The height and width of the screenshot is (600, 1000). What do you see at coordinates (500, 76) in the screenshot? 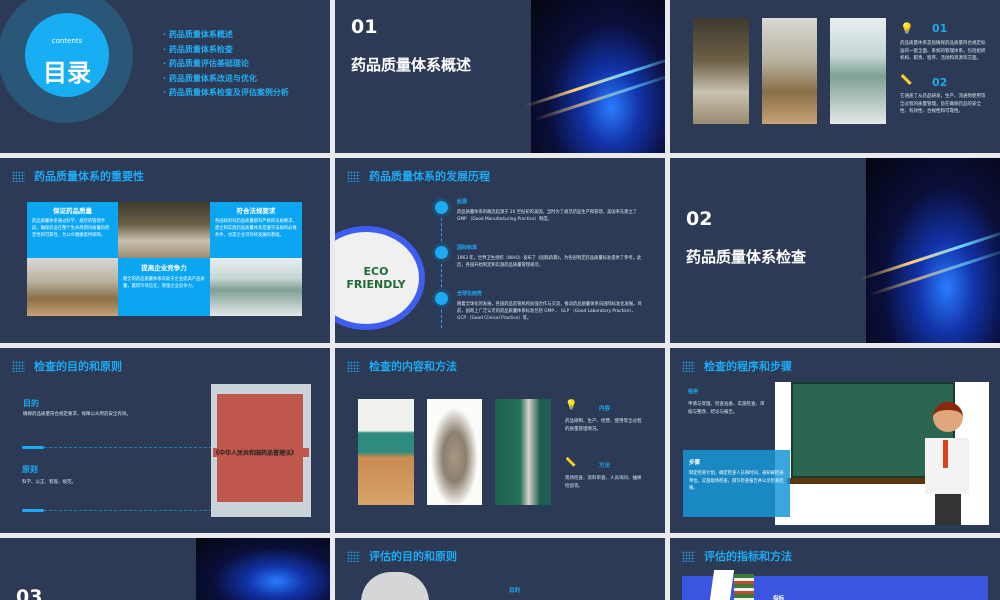
I see `slide-section-01: 01 药品质量体系概述` at bounding box center [500, 76].